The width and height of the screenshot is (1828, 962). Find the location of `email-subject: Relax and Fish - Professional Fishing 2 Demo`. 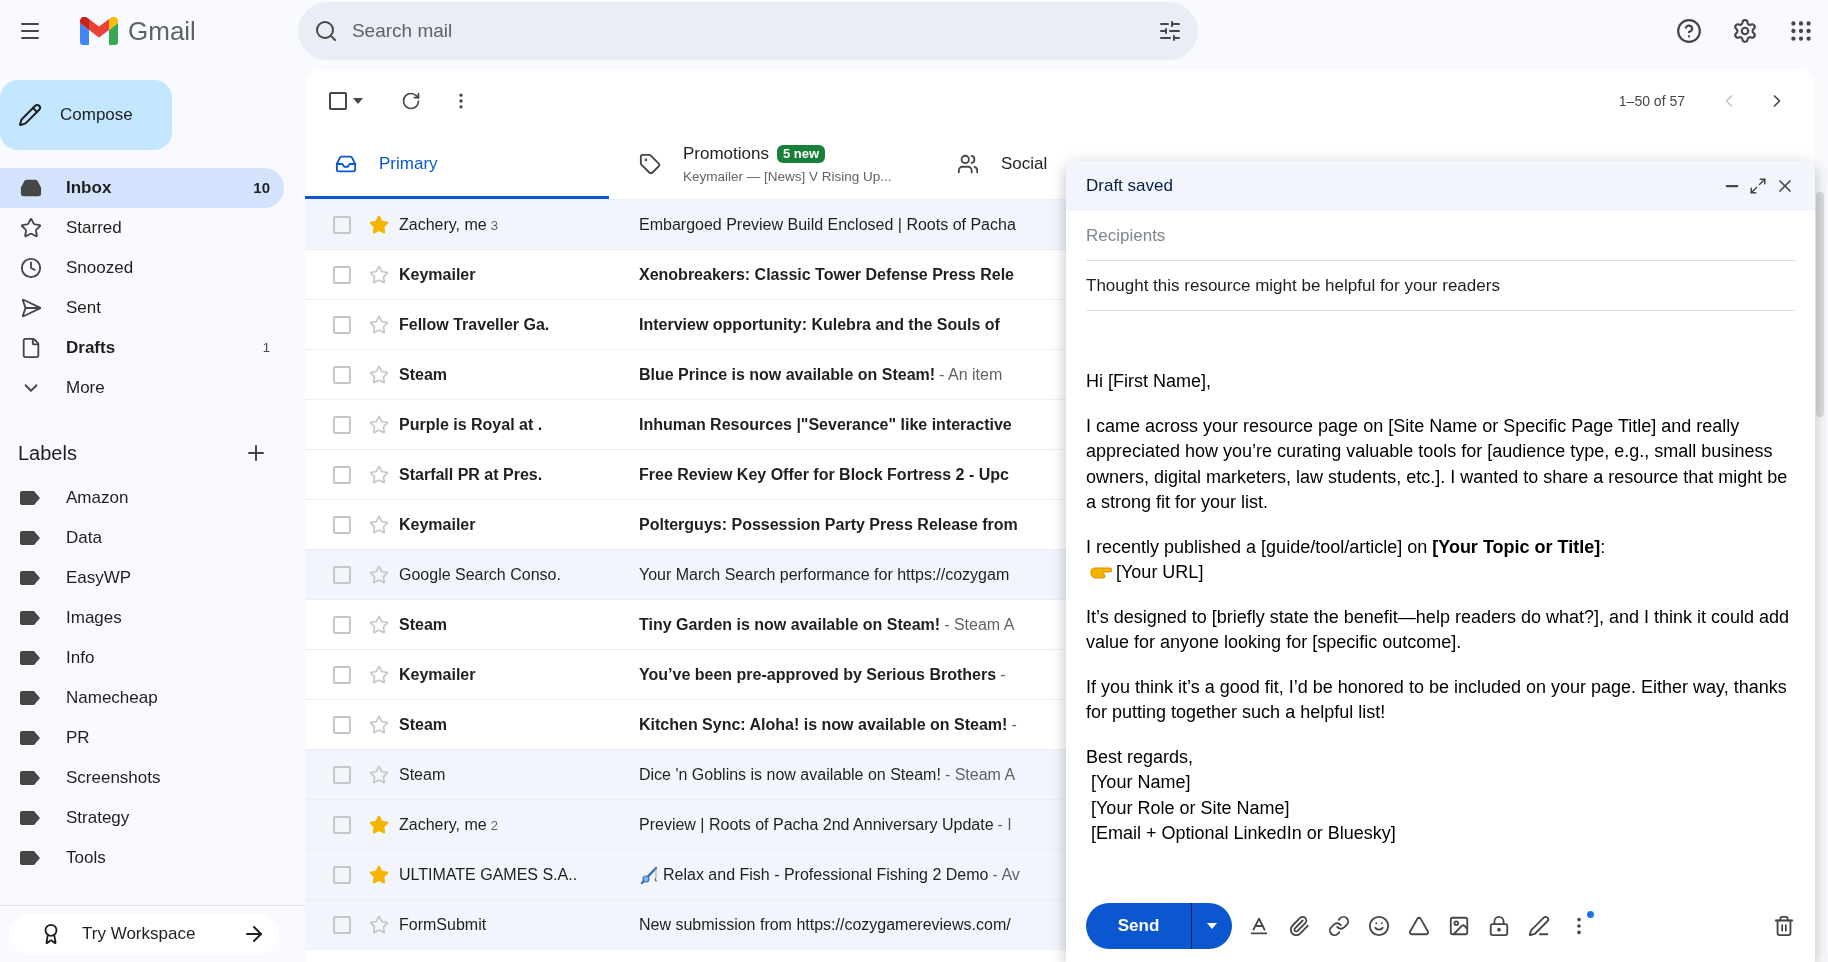

email-subject: Relax and Fish - Professional Fishing 2 Demo is located at coordinates (826, 874).